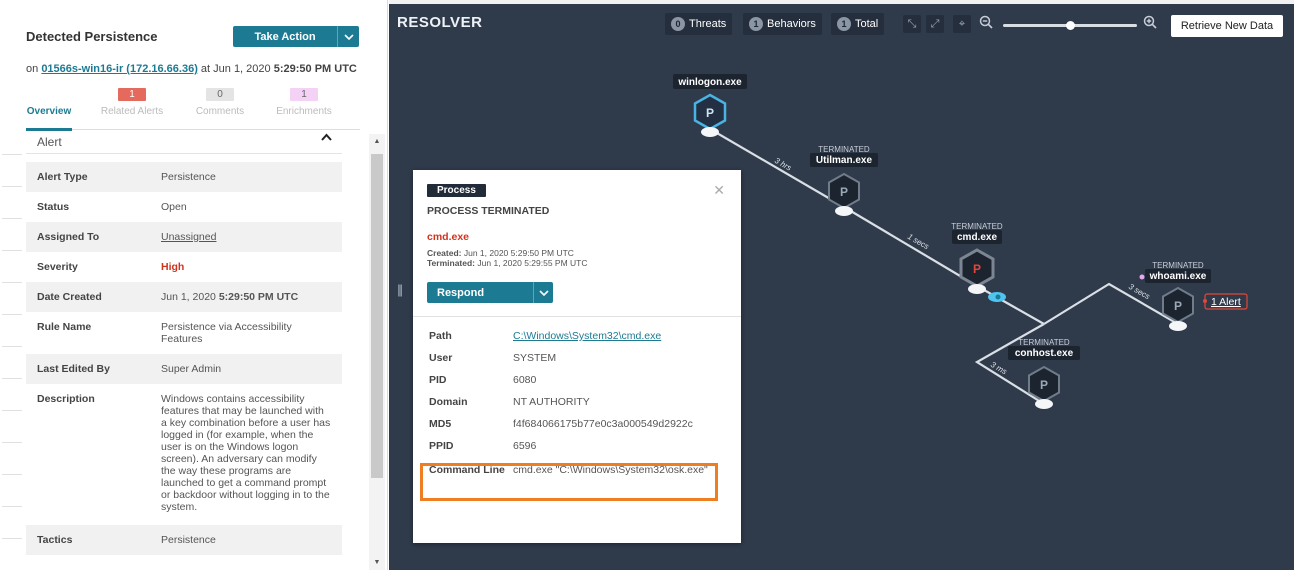 This screenshot has width=1294, height=570. I want to click on edge-label-3hrs: 3 hrs, so click(783, 164).